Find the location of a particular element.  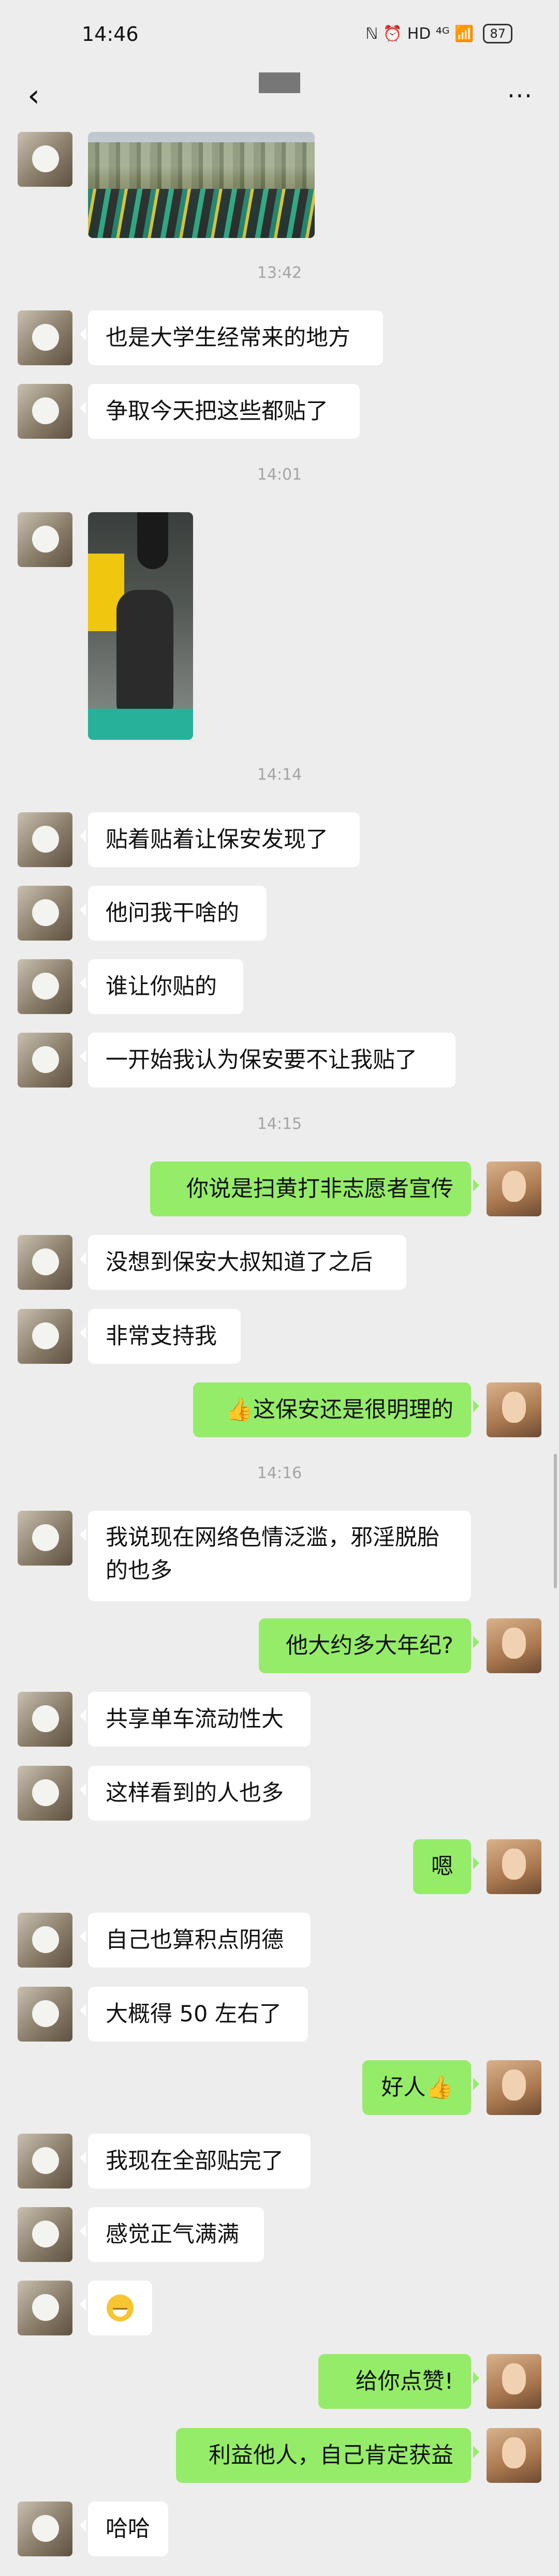

message-bubble-sent: 👍这保安还是很明理的 is located at coordinates (336, 1409).